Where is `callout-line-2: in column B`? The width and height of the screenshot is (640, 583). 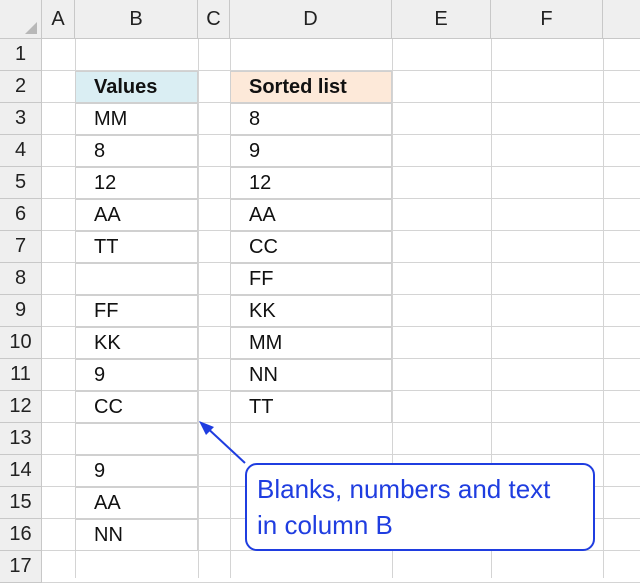 callout-line-2: in column B is located at coordinates (325, 525).